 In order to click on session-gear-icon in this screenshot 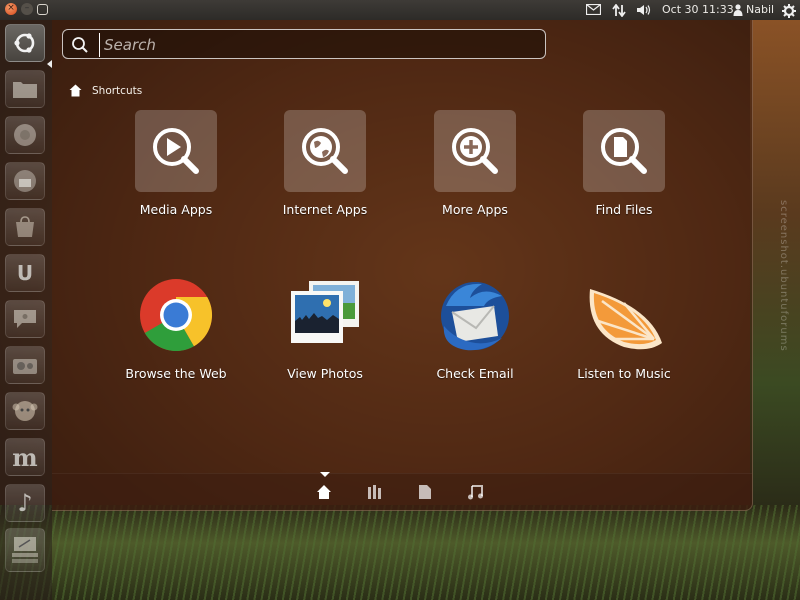, I will do `click(789, 10)`.